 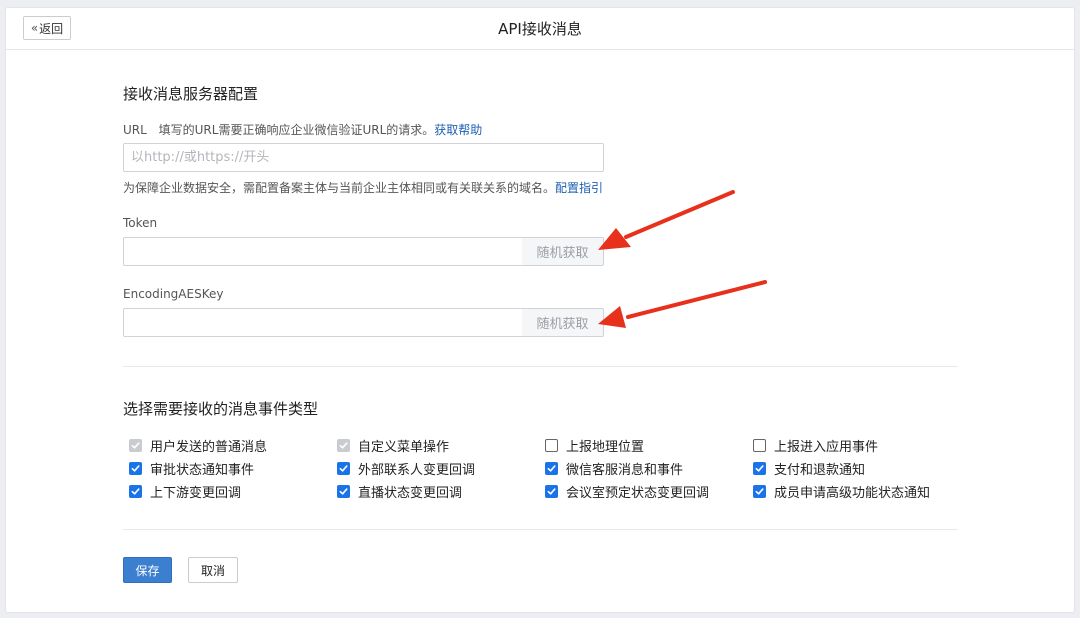 What do you see at coordinates (417, 470) in the screenshot?
I see `event-label: 外部联系人变更回调` at bounding box center [417, 470].